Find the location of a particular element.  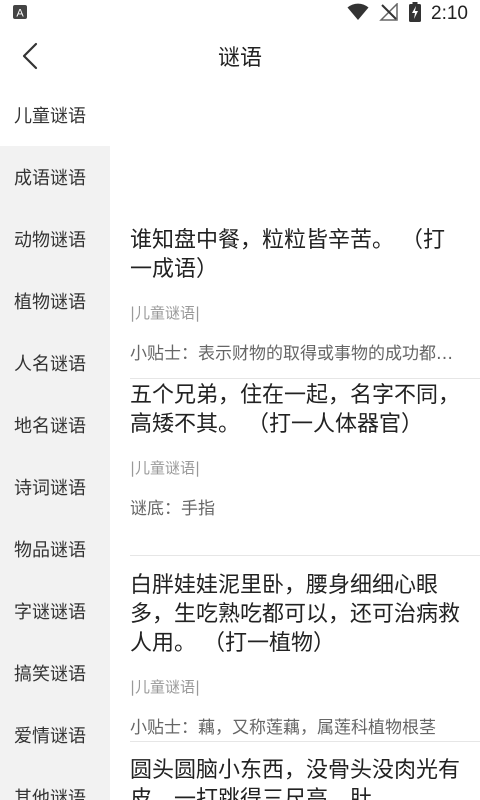

sidebar-item-character: 字谜谜语 is located at coordinates (55, 611).